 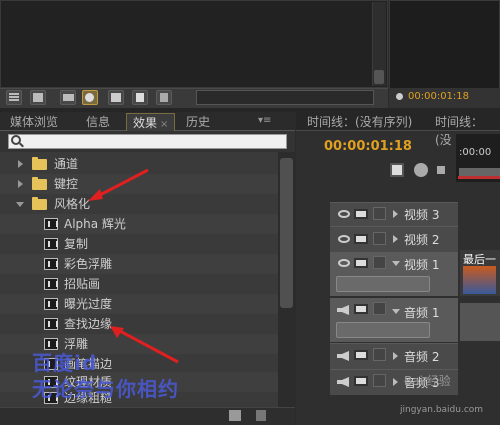 I want to click on audio-clip, so click(x=480, y=322).